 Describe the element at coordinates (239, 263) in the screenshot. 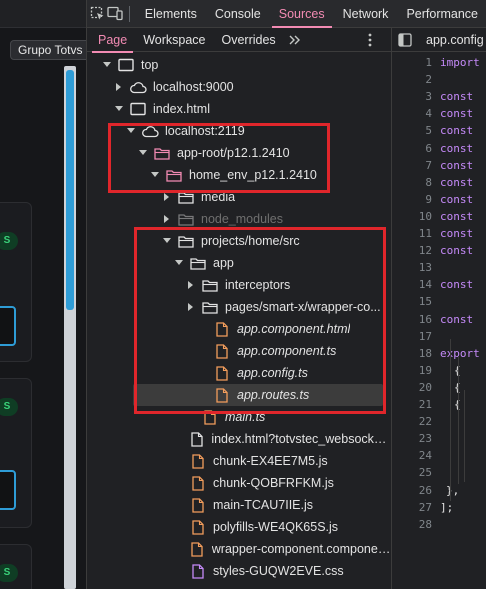

I see `tree-folder-item: app` at that location.